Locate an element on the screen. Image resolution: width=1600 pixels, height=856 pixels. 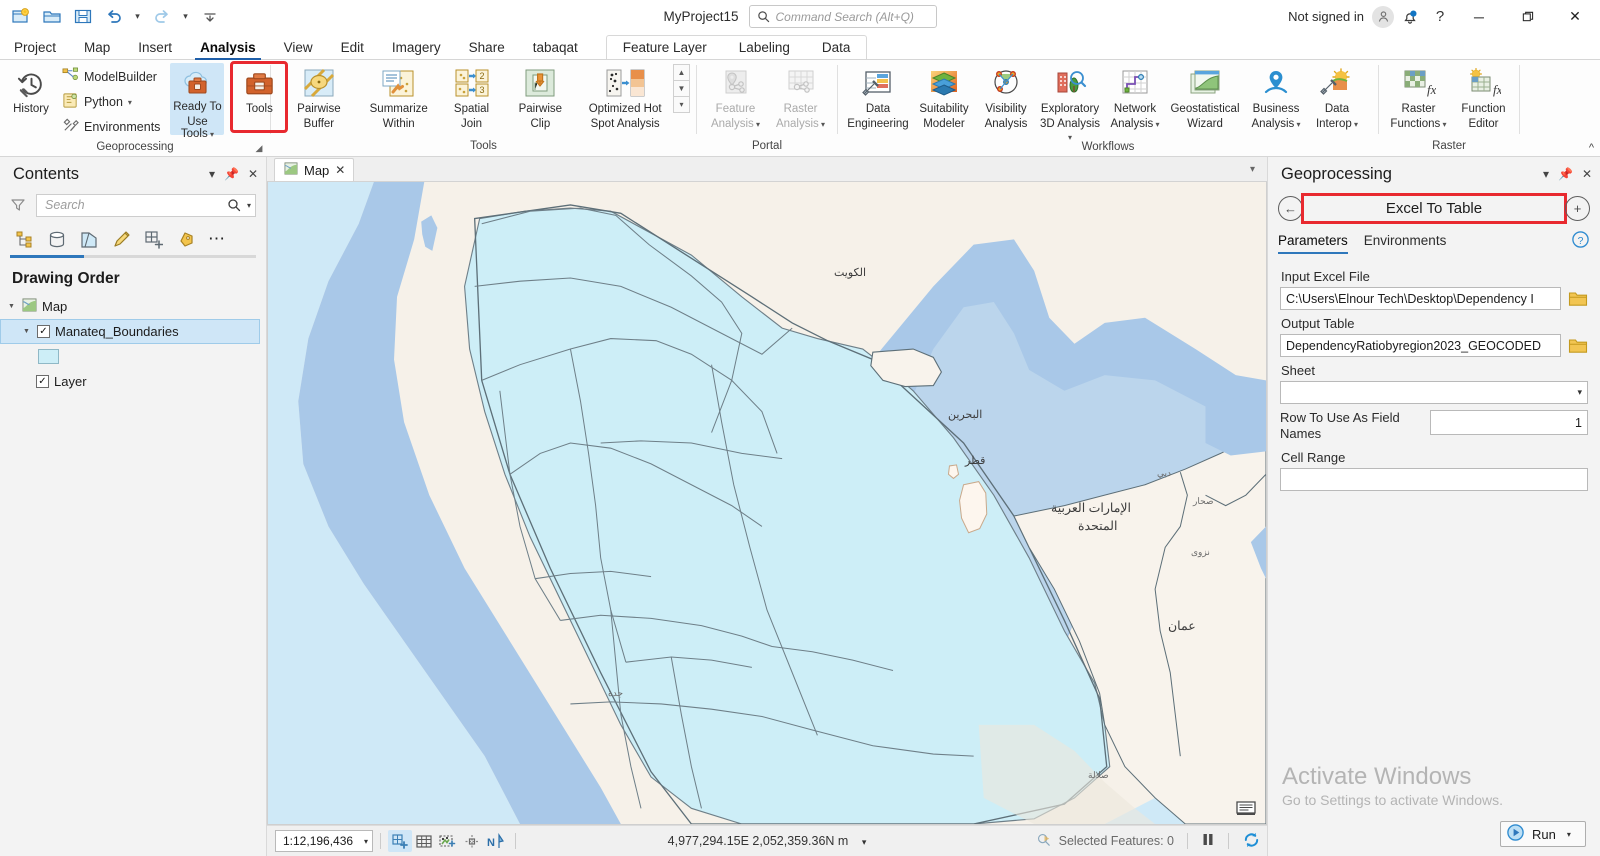
history-button: History is located at coordinates (31, 89).